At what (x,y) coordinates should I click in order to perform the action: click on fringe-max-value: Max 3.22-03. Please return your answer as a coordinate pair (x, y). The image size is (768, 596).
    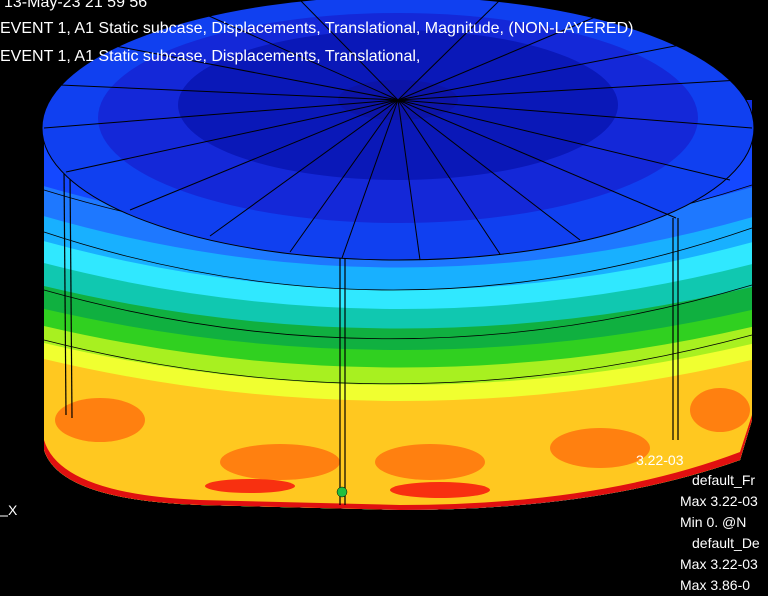
    Looking at the image, I should click on (719, 501).